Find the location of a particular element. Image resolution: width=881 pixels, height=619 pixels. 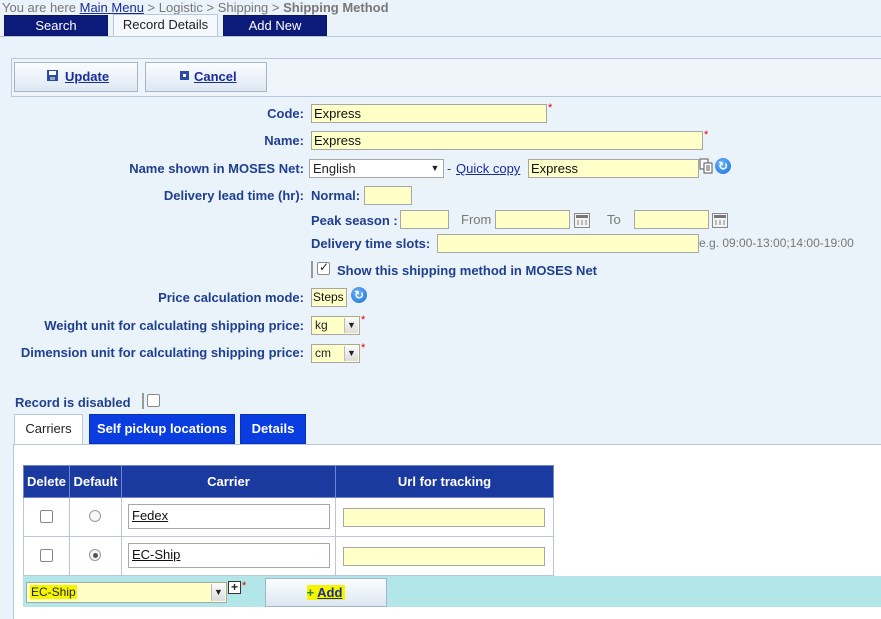

price-mode-value: Steps is located at coordinates (329, 297).